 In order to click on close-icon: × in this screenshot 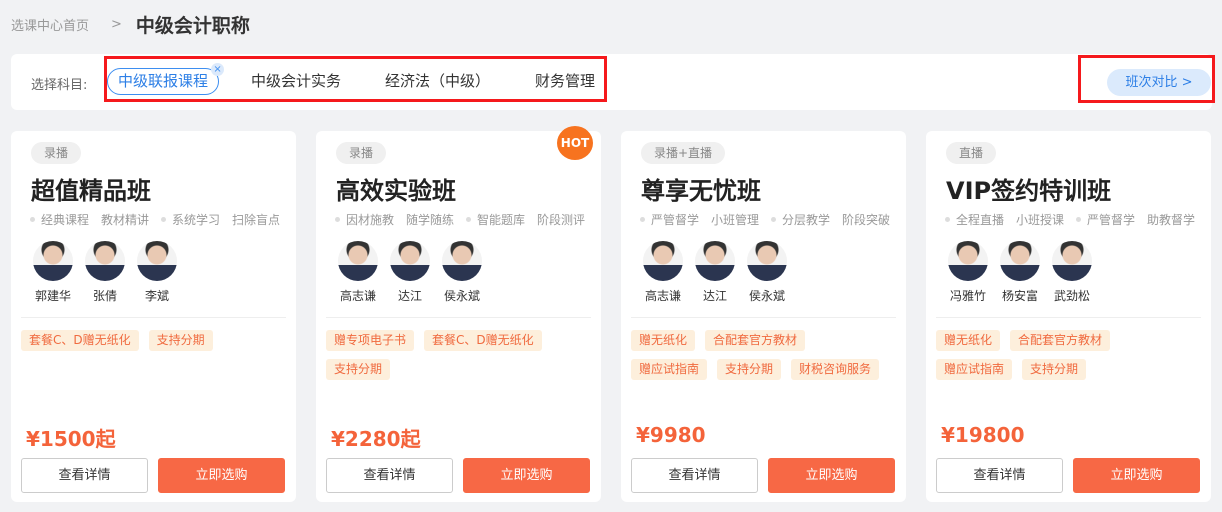, I will do `click(218, 69)`.